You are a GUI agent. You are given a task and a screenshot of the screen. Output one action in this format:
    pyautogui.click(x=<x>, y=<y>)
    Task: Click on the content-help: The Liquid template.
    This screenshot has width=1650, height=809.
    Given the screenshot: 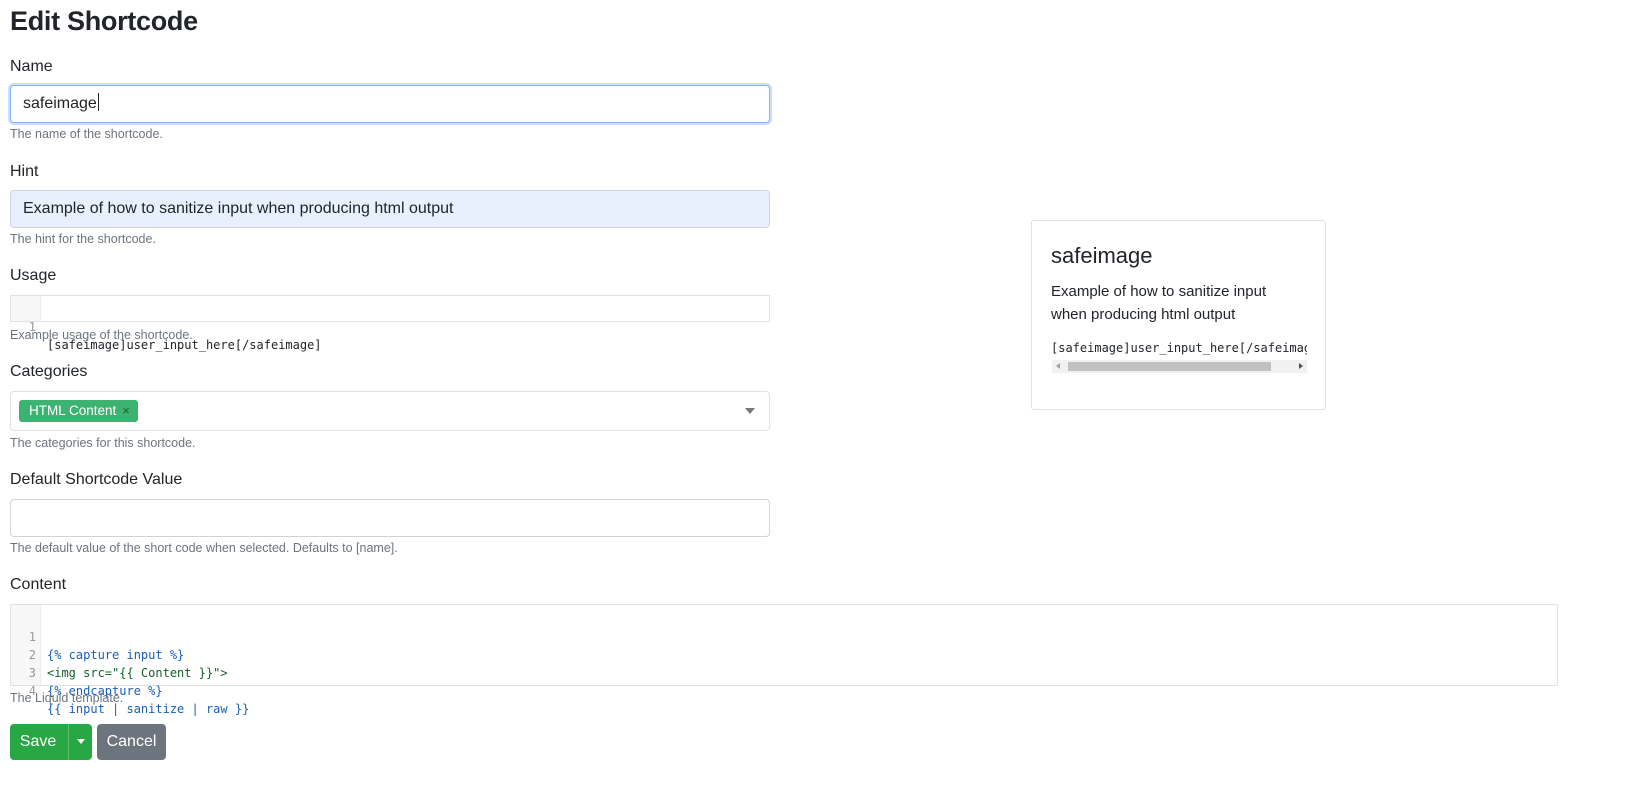 What is the action you would take?
    pyautogui.click(x=67, y=698)
    